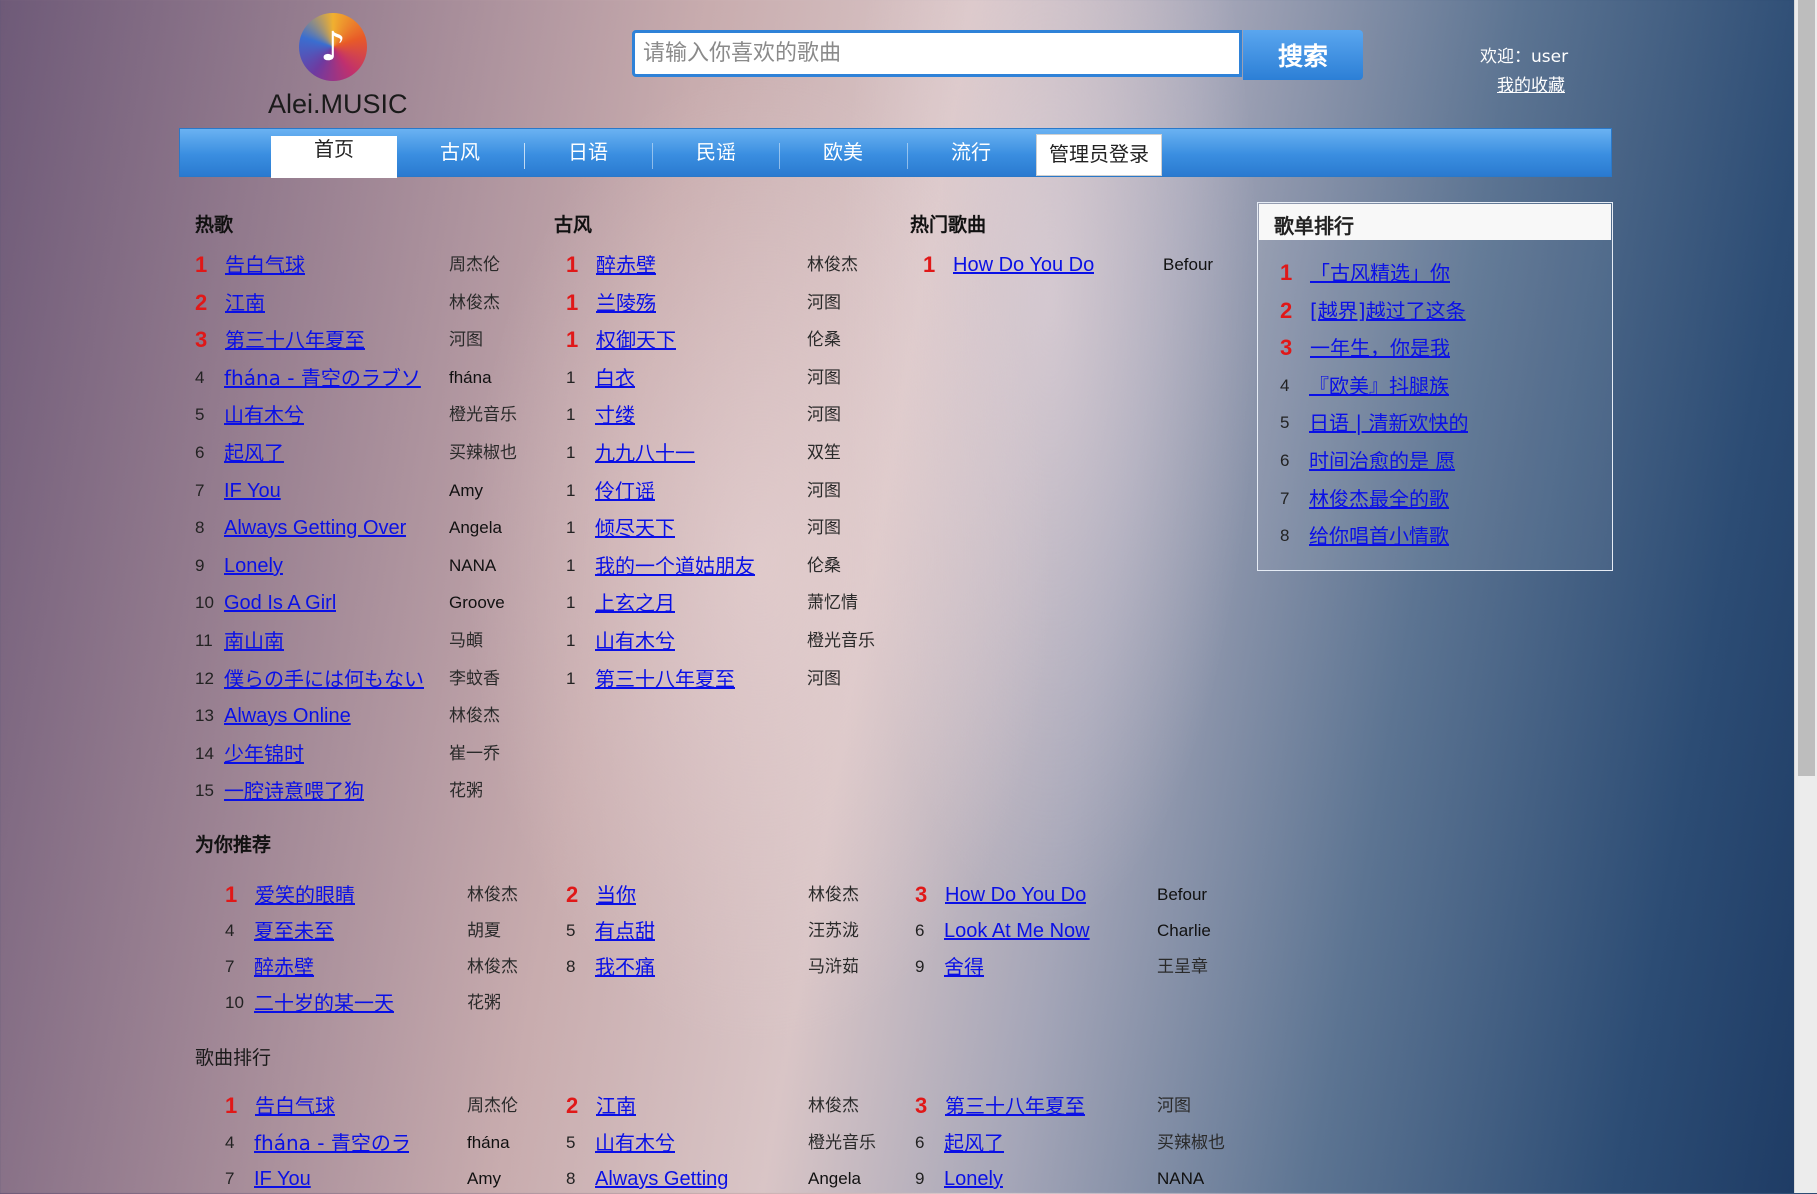  I want to click on song-link: 当你, so click(616, 895).